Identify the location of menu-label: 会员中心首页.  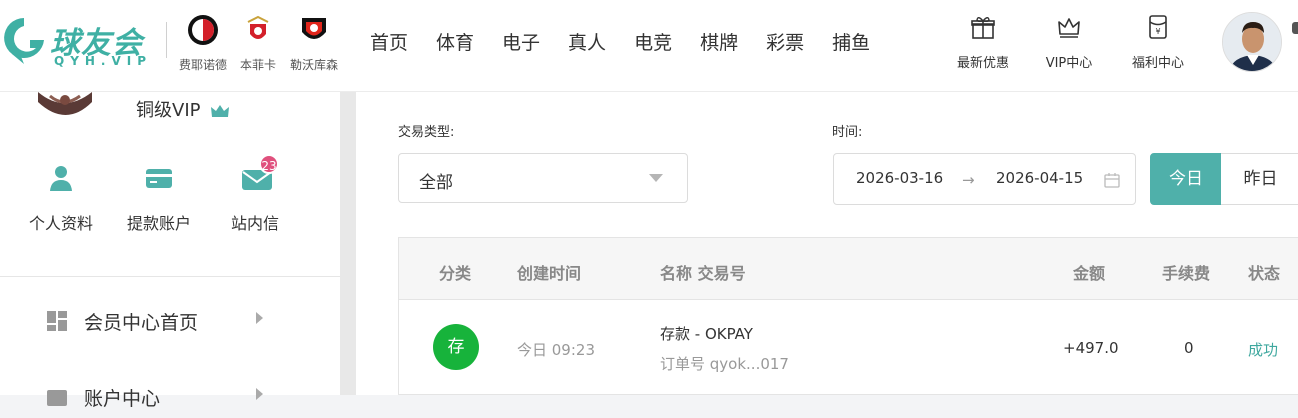
(141, 323).